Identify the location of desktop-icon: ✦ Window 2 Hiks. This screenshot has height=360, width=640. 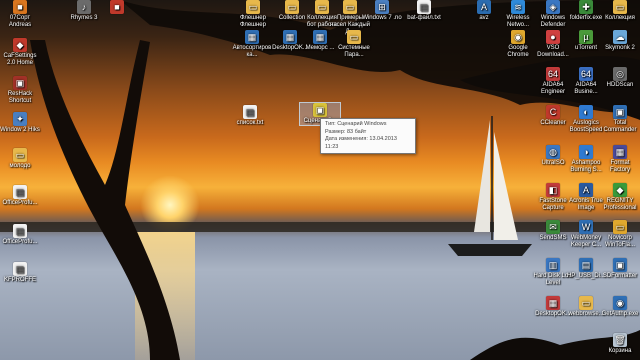
(20, 123).